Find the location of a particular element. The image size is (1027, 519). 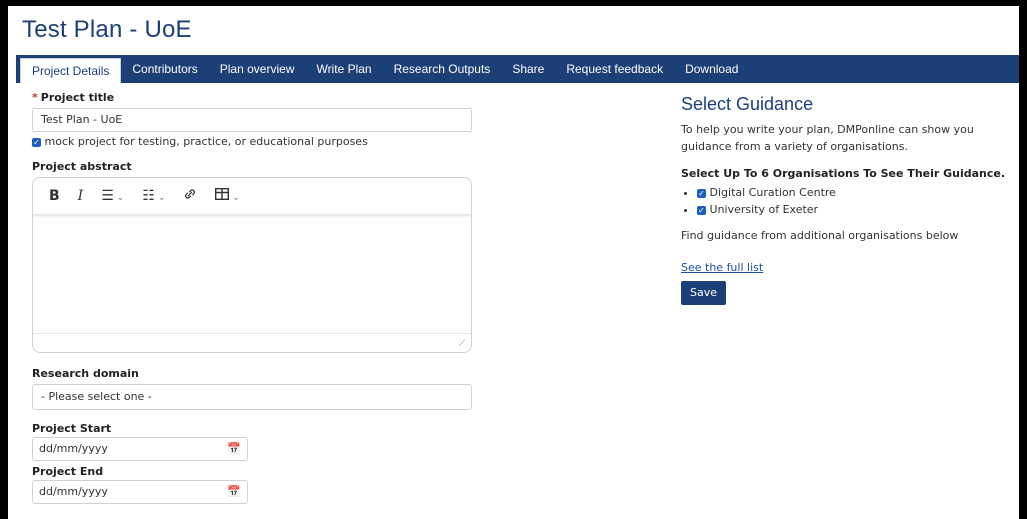

table-icon is located at coordinates (222, 194).